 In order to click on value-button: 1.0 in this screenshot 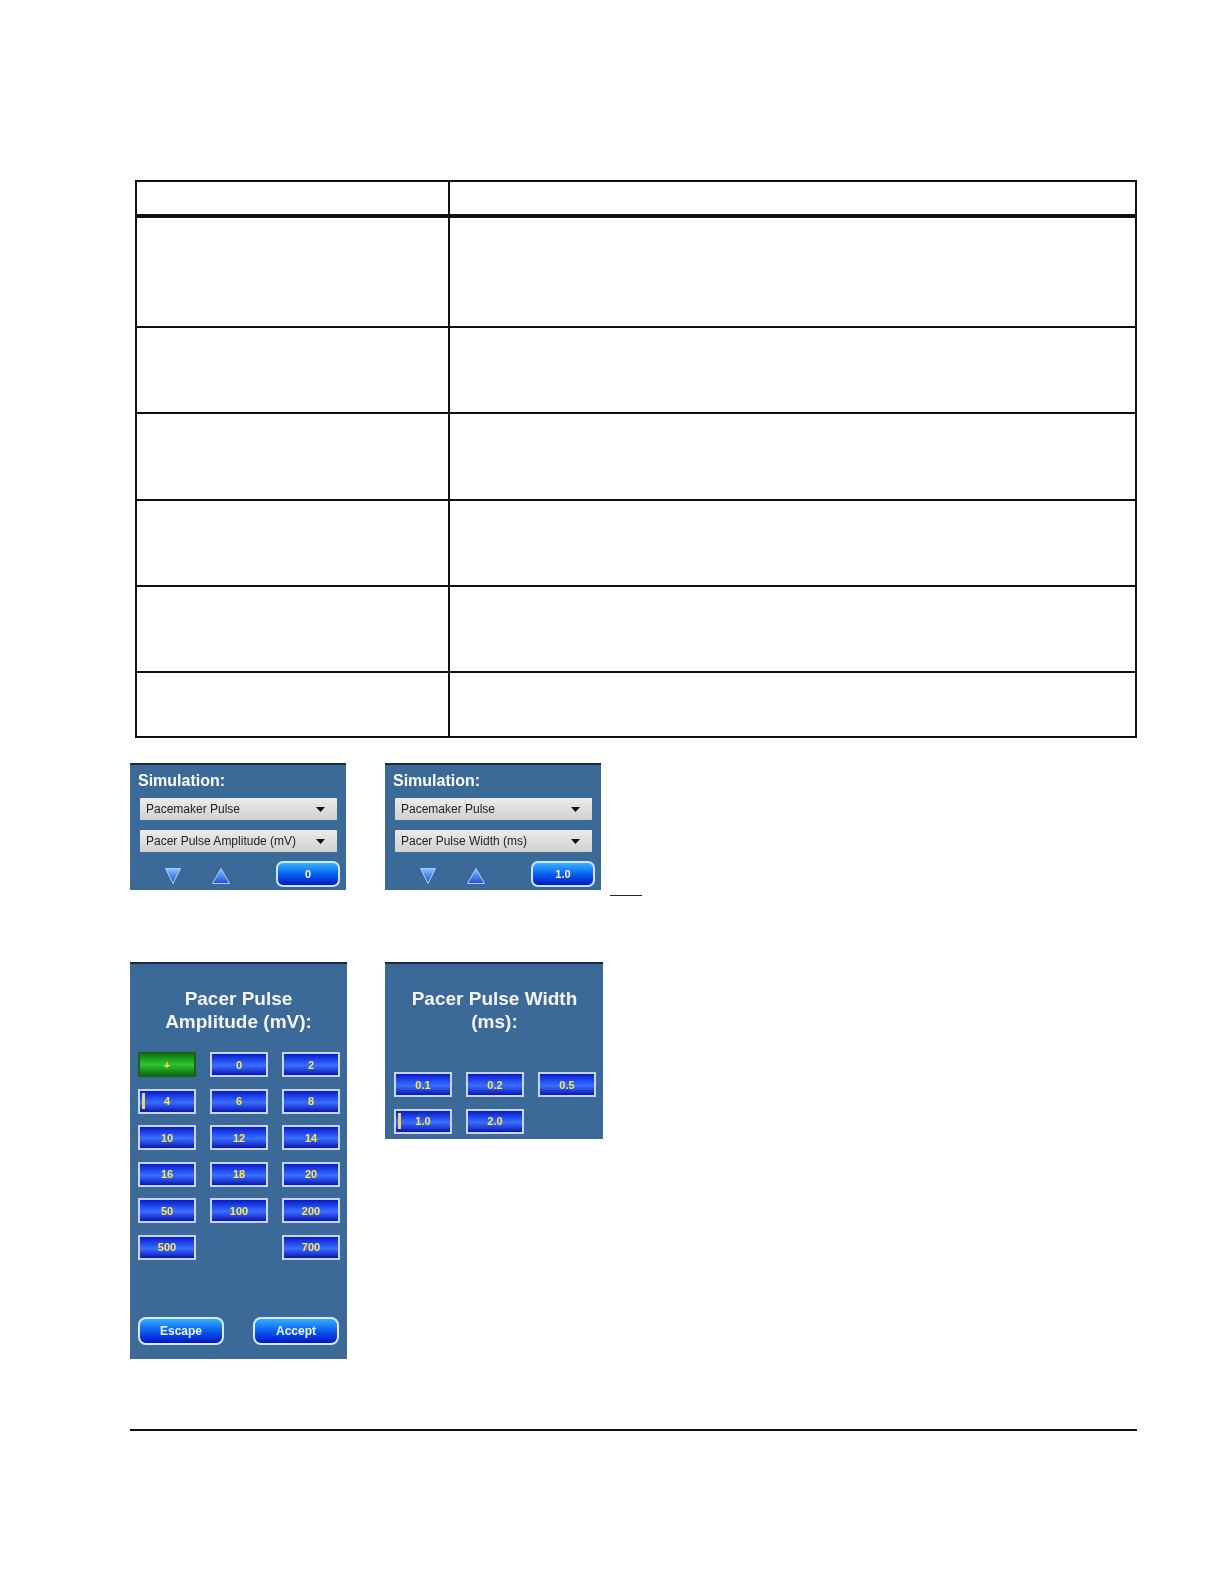, I will do `click(563, 874)`.